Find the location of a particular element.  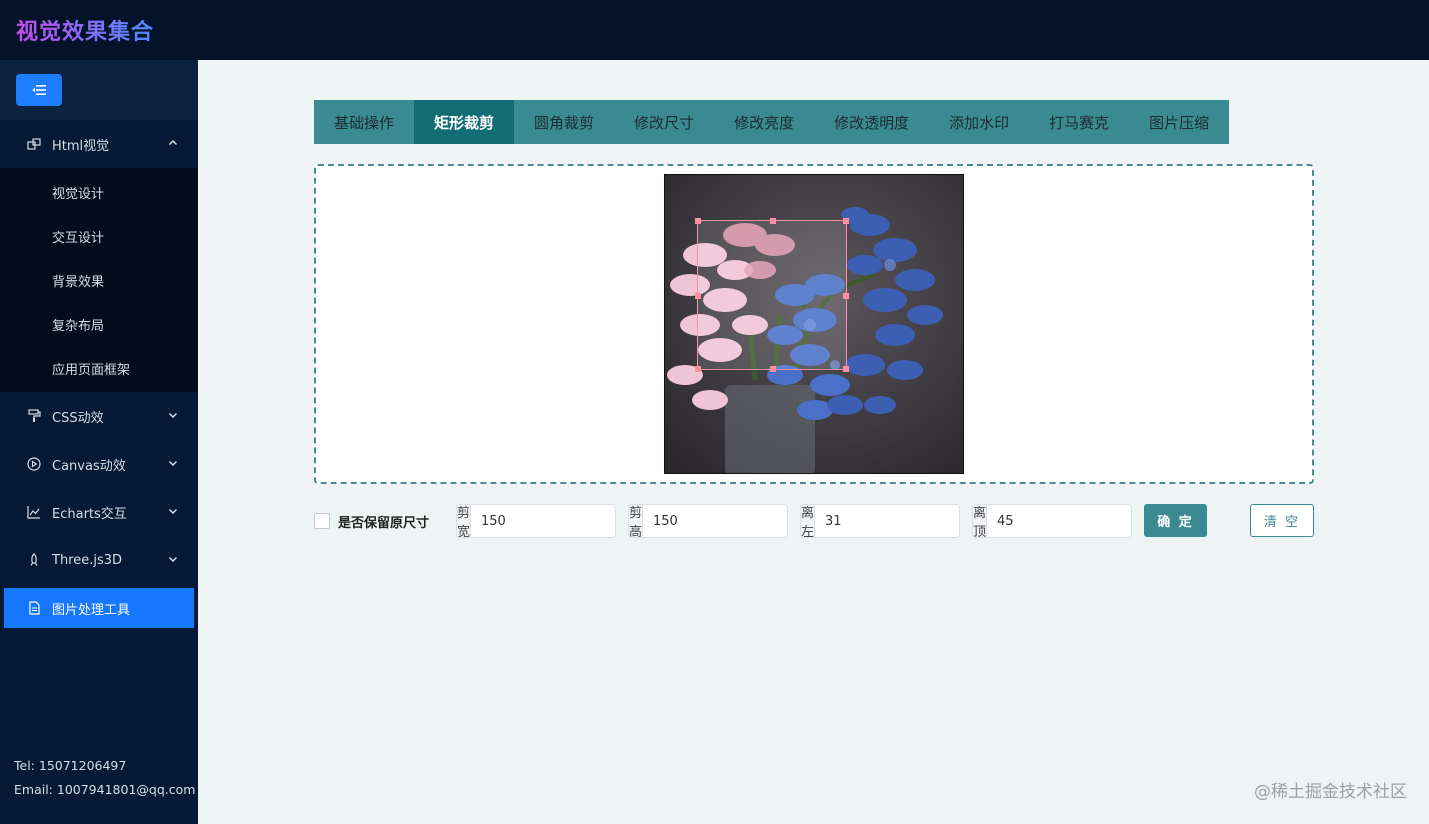

tab-mosaic: 打马赛克 is located at coordinates (1079, 122).